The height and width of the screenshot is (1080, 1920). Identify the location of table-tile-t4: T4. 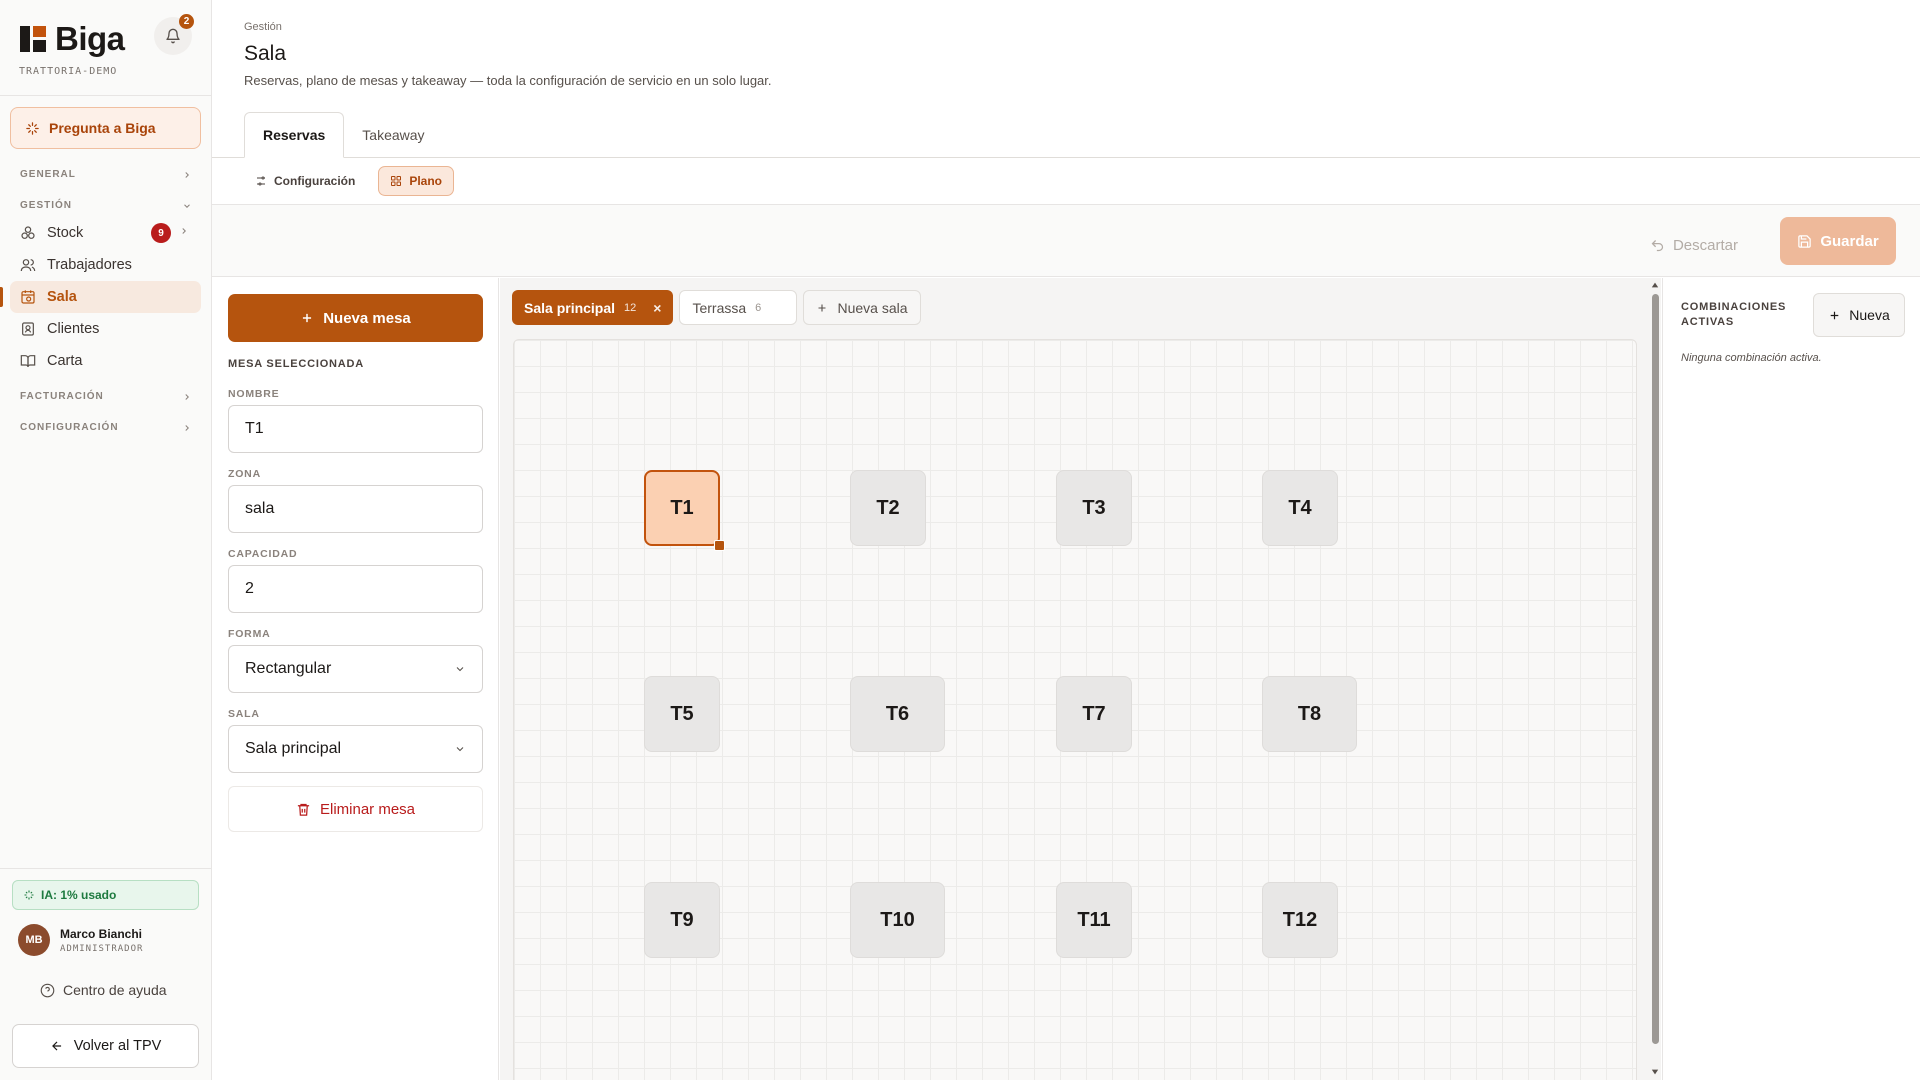
(1300, 508).